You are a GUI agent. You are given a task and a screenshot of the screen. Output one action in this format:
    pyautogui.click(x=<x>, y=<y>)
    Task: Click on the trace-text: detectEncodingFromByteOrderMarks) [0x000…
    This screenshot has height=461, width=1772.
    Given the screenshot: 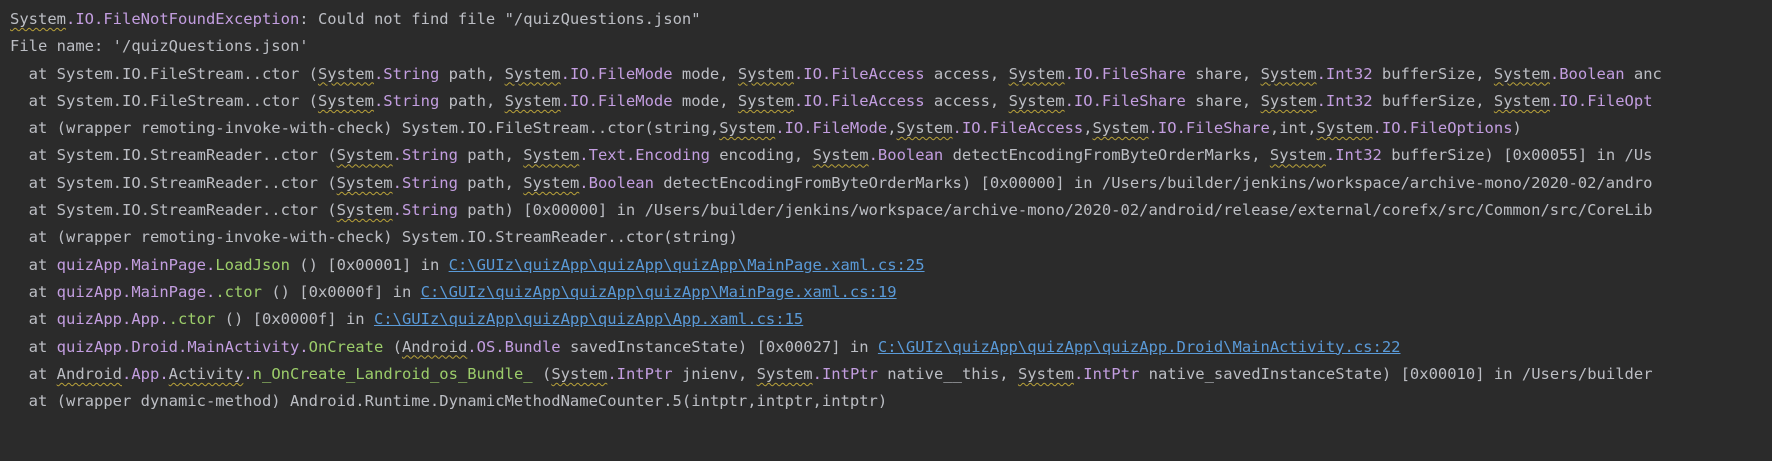 What is the action you would take?
    pyautogui.click(x=1153, y=182)
    